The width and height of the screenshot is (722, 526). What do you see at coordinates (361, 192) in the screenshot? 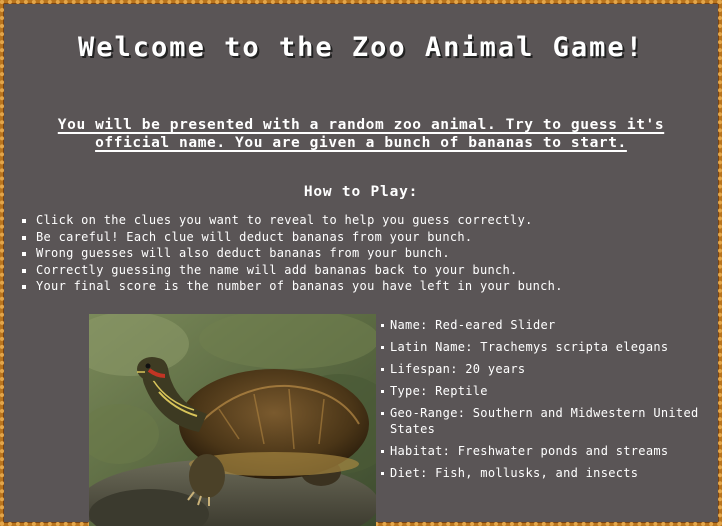
I see `how-to-play-heading: How to Play:` at bounding box center [361, 192].